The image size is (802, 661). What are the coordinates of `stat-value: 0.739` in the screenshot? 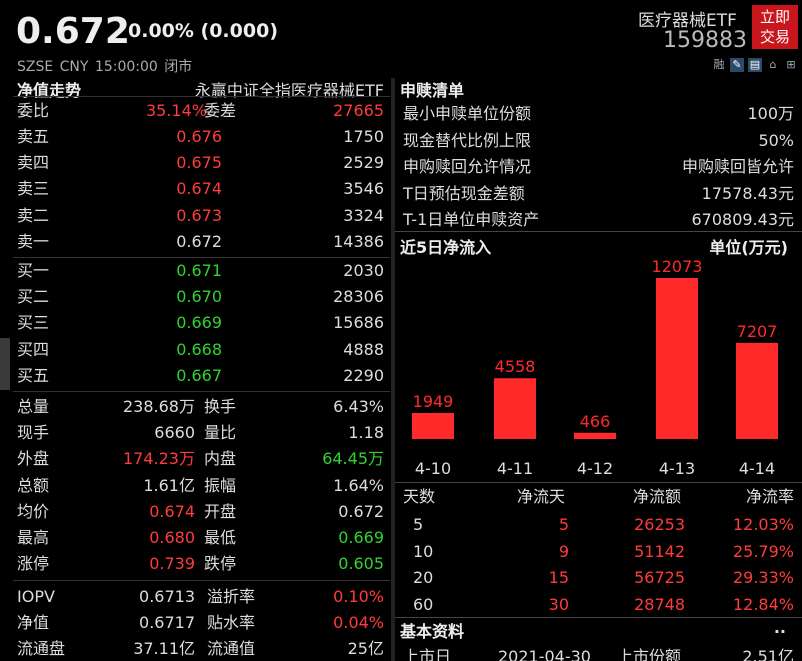 It's located at (172, 564).